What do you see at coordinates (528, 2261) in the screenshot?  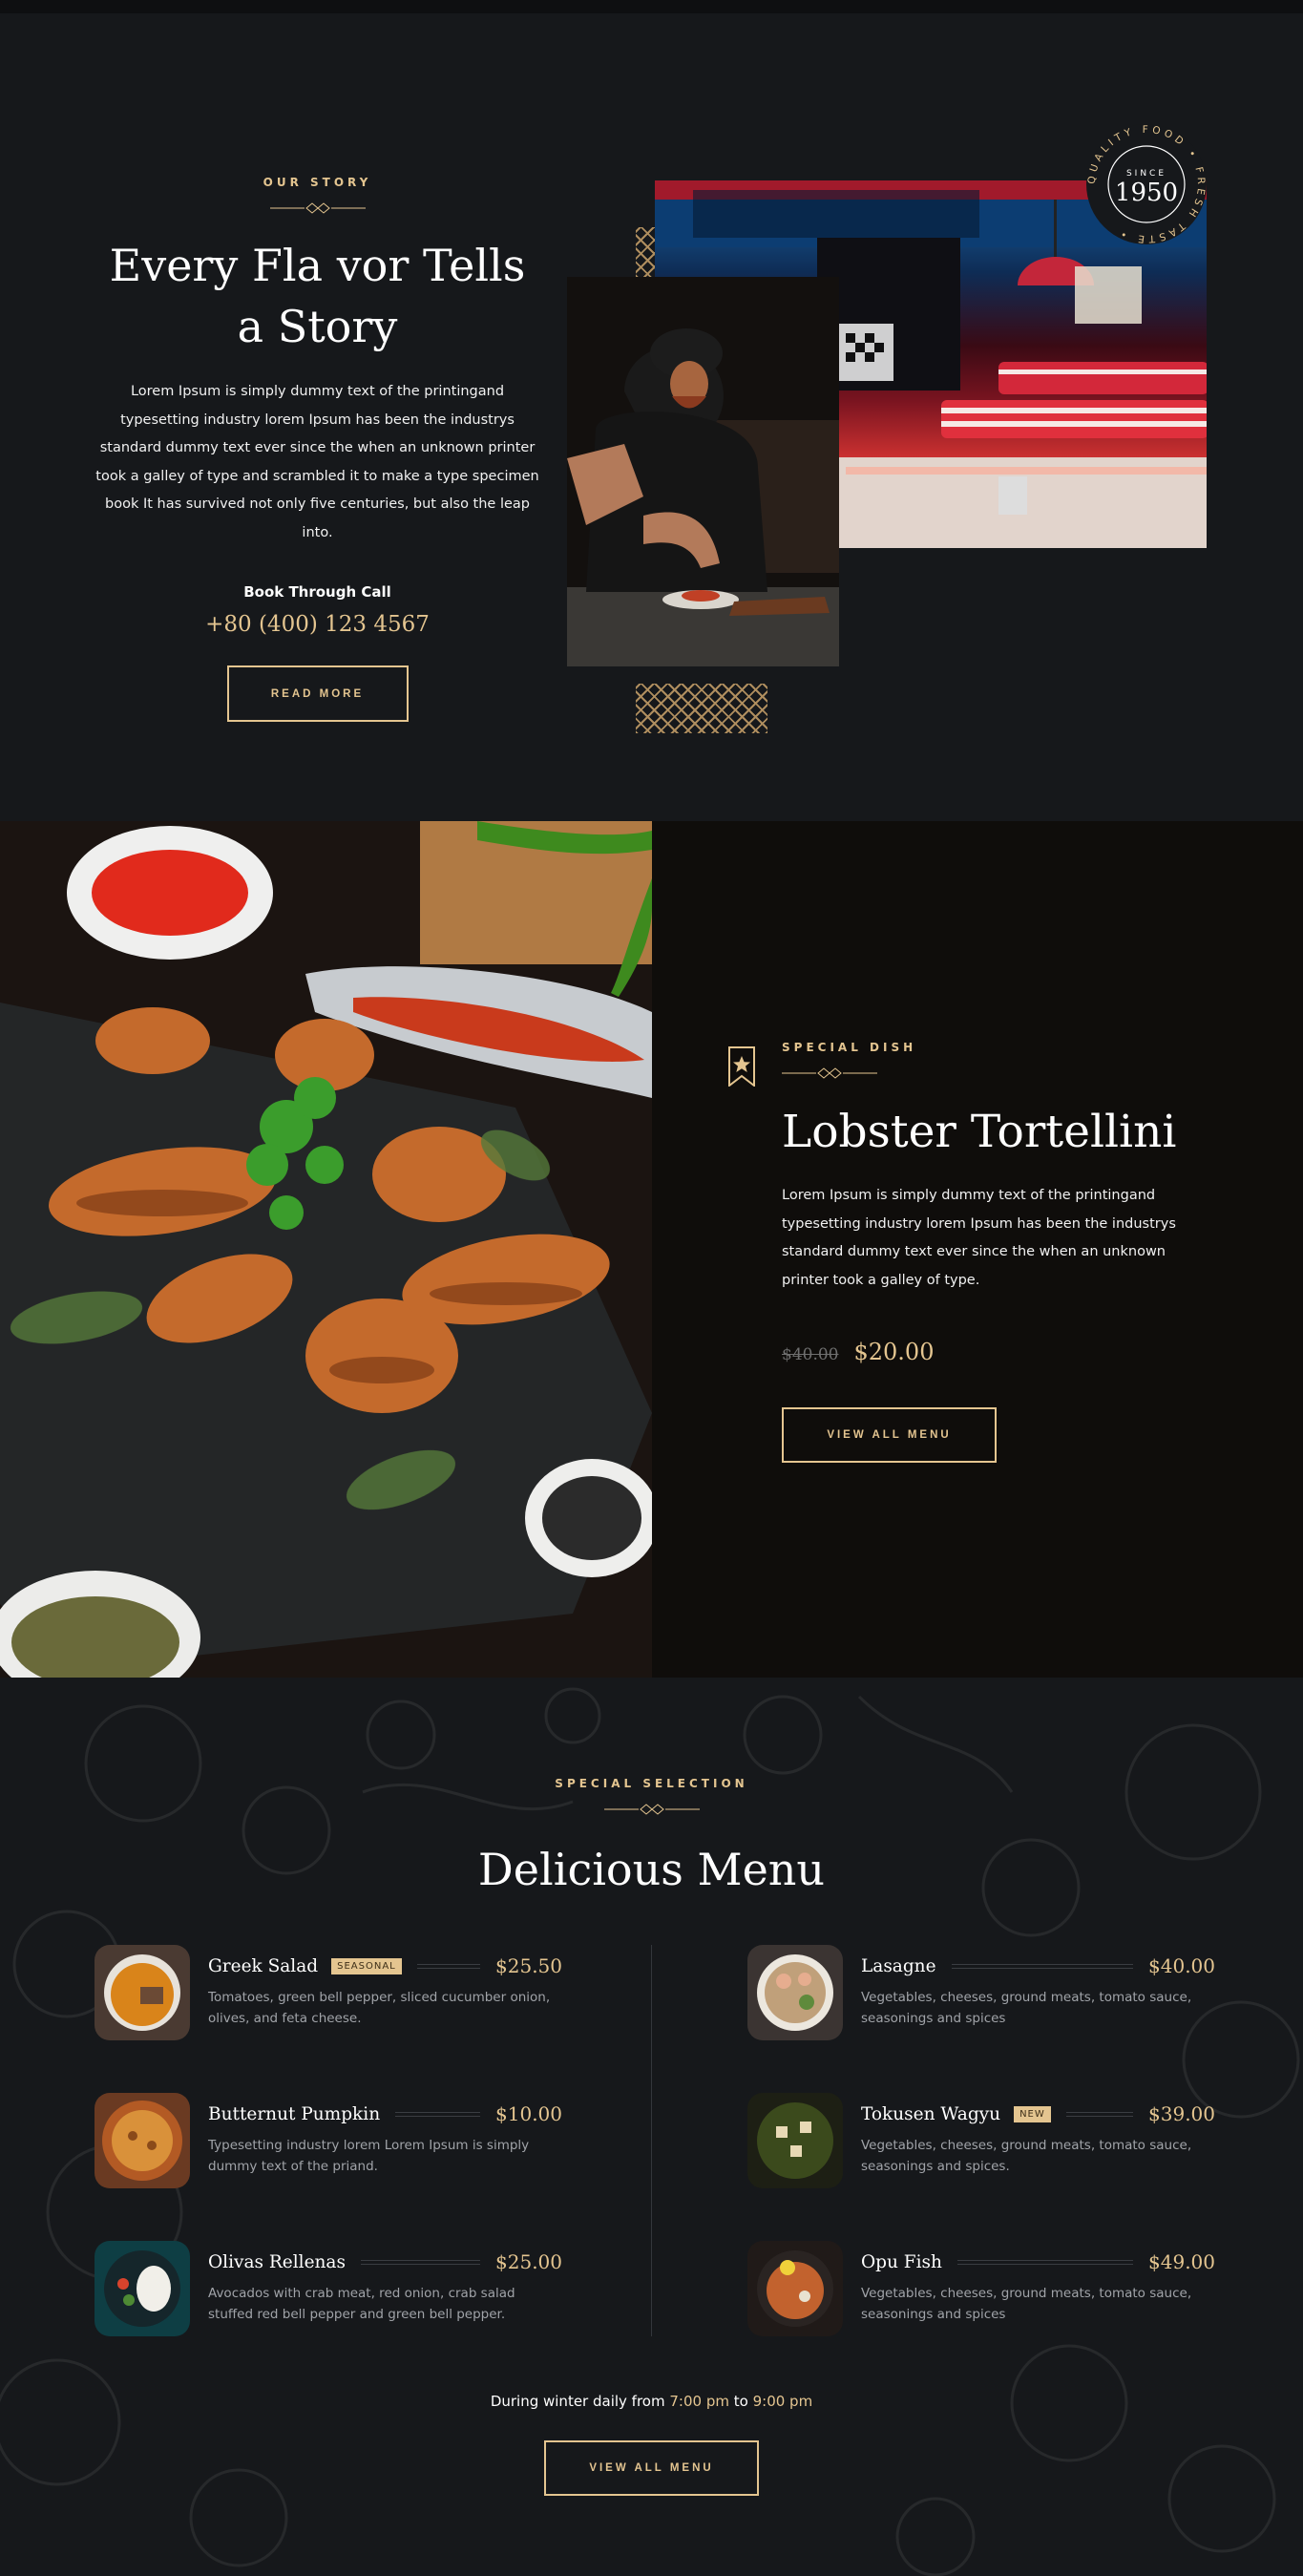 I see `item-price: $25.00` at bounding box center [528, 2261].